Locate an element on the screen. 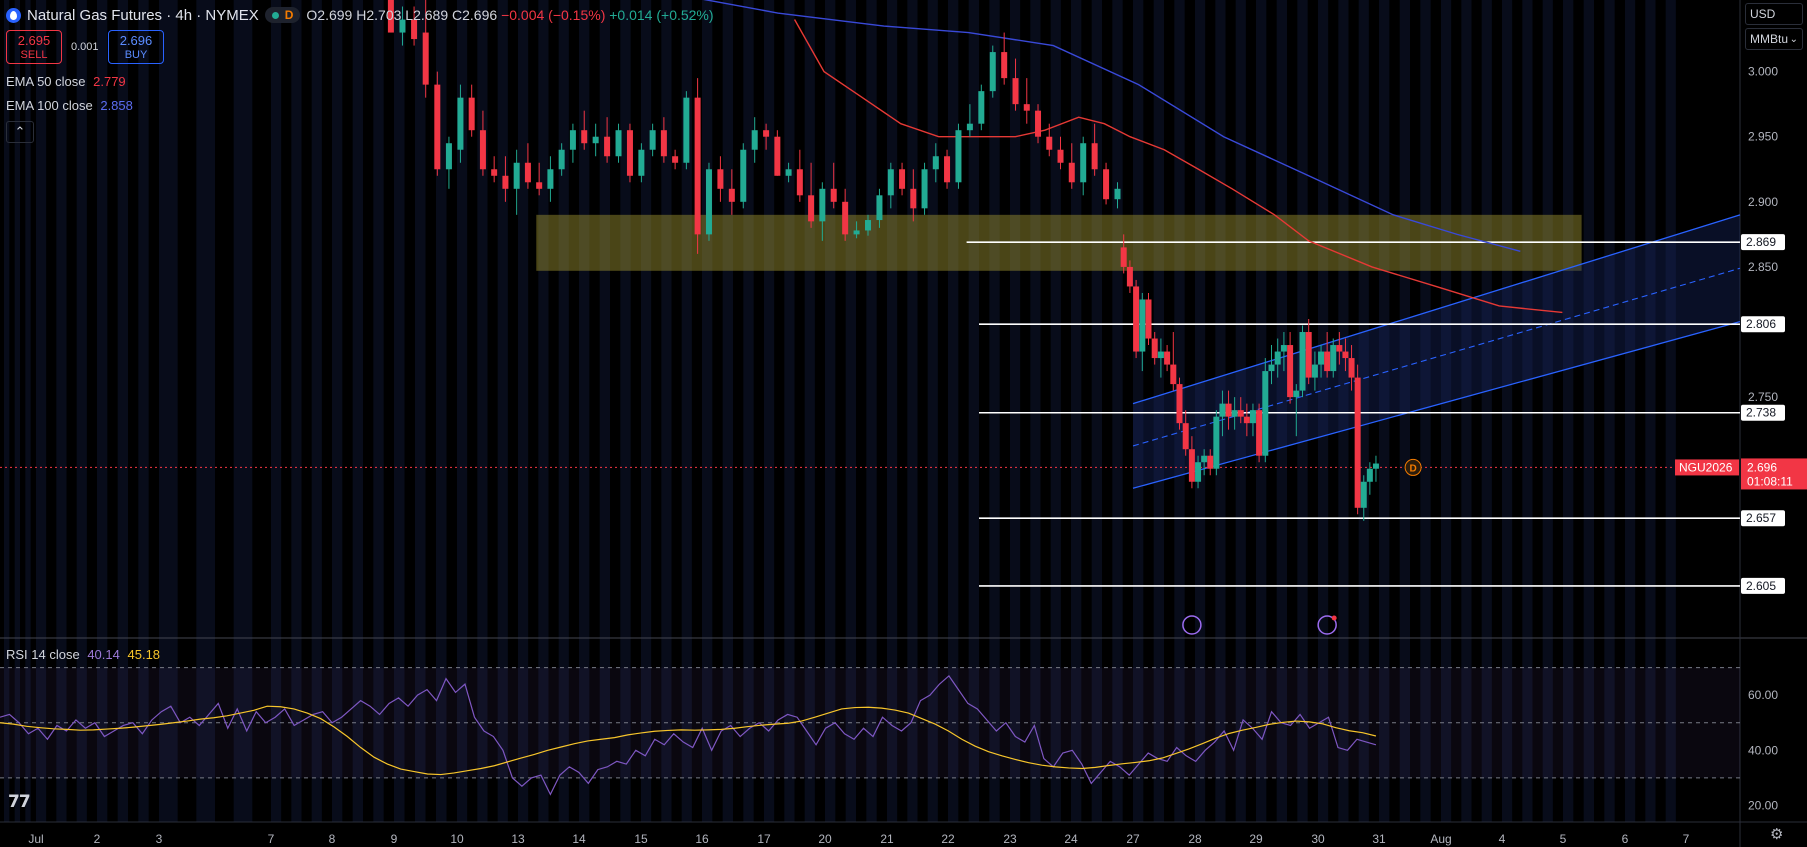 This screenshot has width=1807, height=847. time-tick-label: 29 is located at coordinates (1256, 839).